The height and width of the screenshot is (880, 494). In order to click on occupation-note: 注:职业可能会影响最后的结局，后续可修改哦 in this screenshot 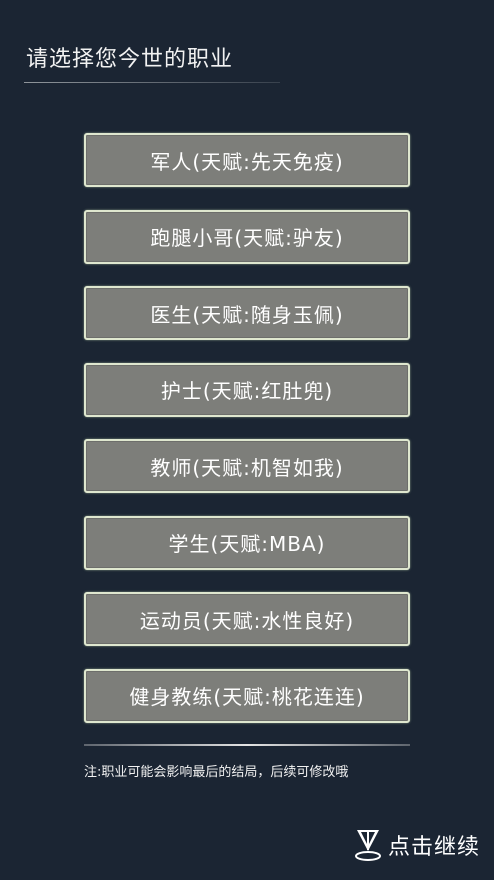, I will do `click(216, 772)`.